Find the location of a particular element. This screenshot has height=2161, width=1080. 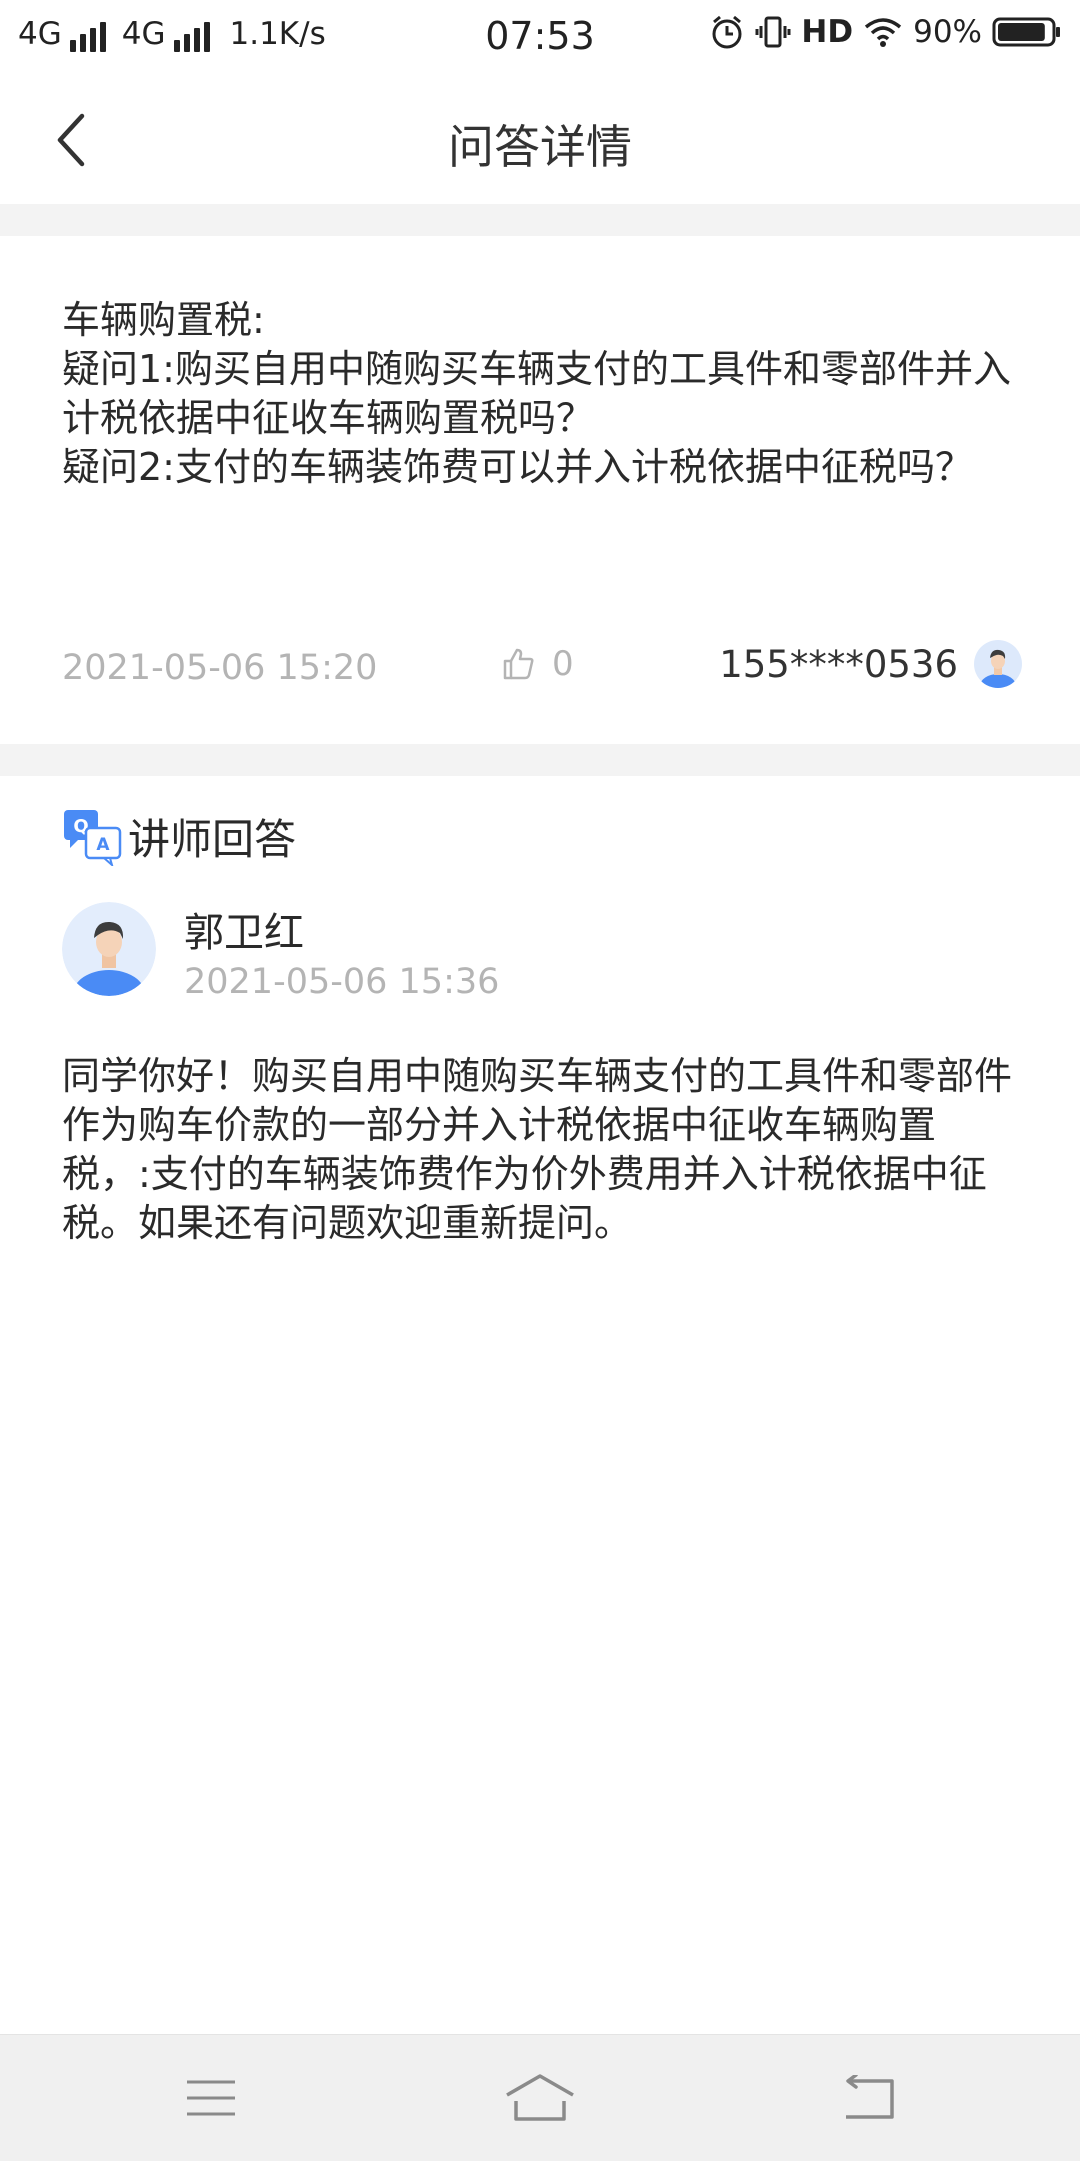

question-user: 155****0536 is located at coordinates (870, 664).